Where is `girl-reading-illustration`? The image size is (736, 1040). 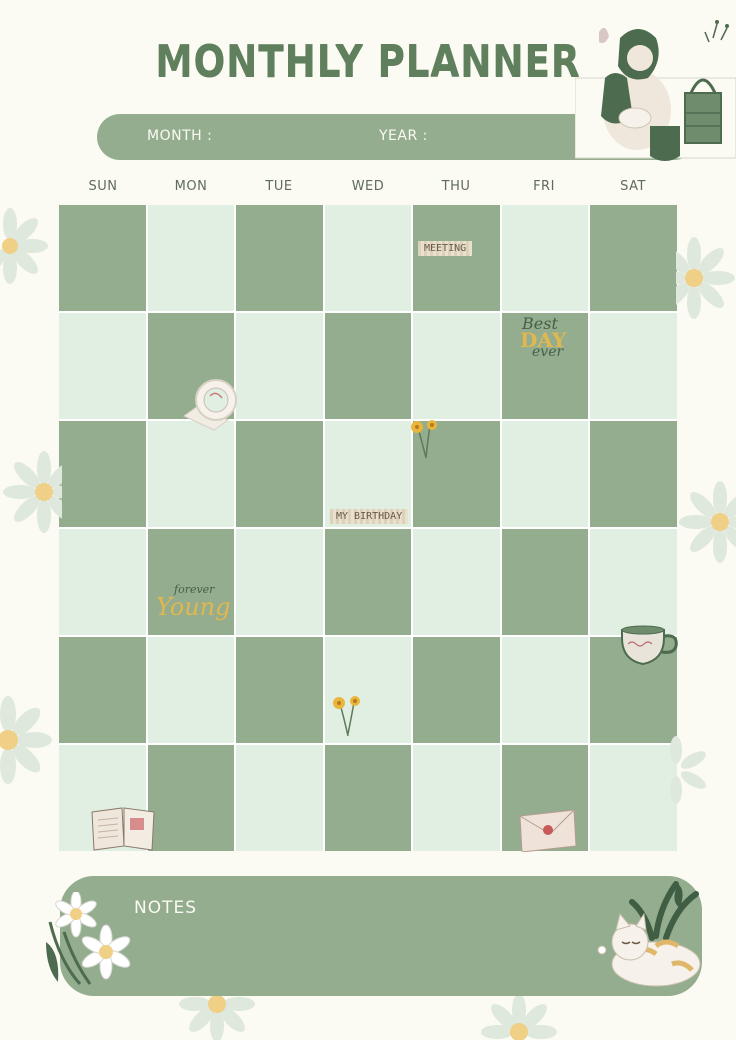 girl-reading-illustration is located at coordinates (655, 90).